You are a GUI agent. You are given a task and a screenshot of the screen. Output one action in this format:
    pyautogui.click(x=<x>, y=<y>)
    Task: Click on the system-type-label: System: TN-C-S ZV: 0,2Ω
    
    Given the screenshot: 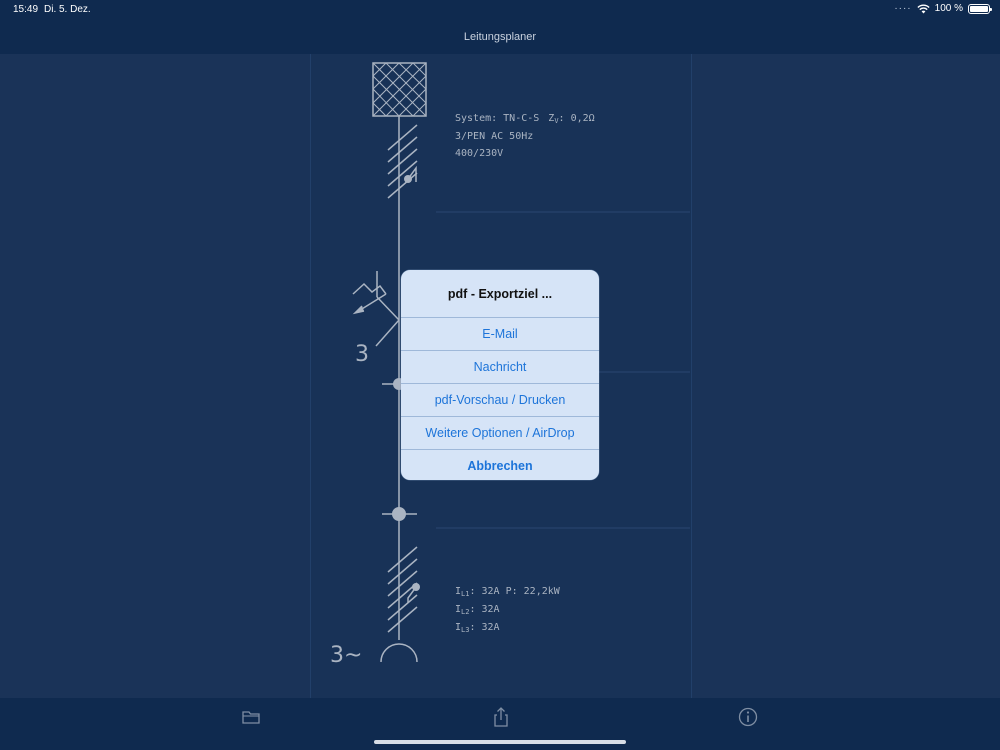 What is the action you would take?
    pyautogui.click(x=525, y=119)
    